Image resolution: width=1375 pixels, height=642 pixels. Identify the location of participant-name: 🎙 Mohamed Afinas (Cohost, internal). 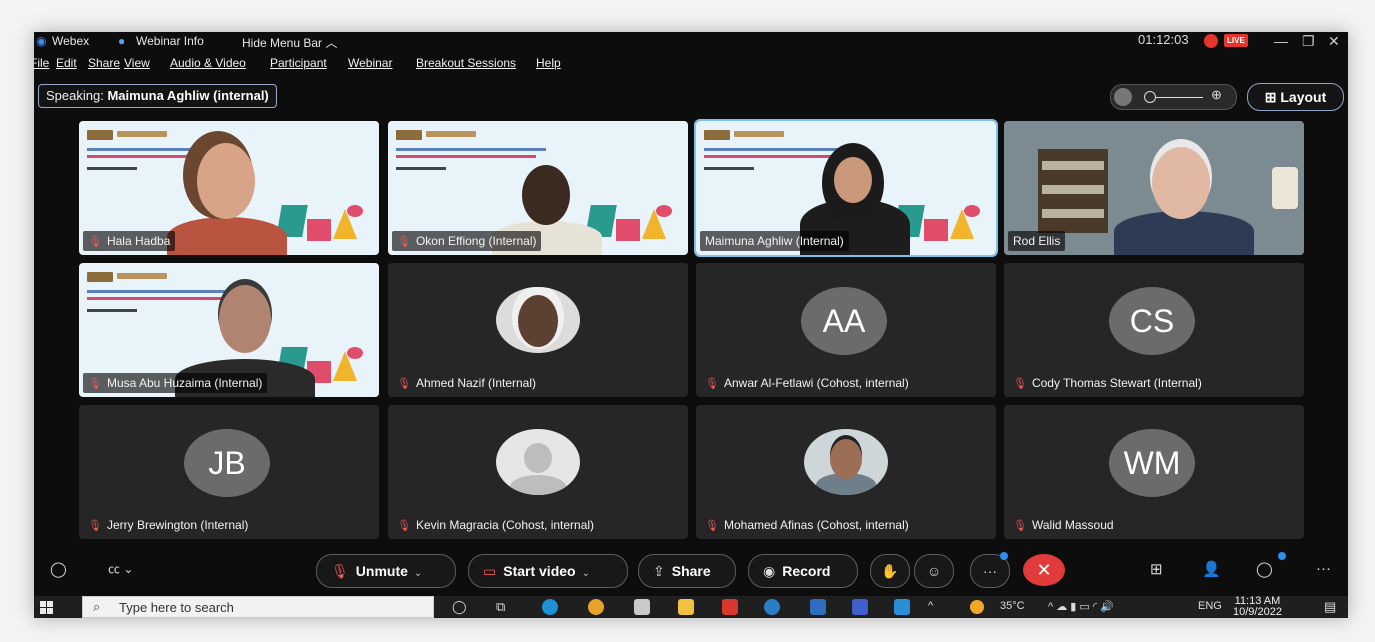
(807, 525).